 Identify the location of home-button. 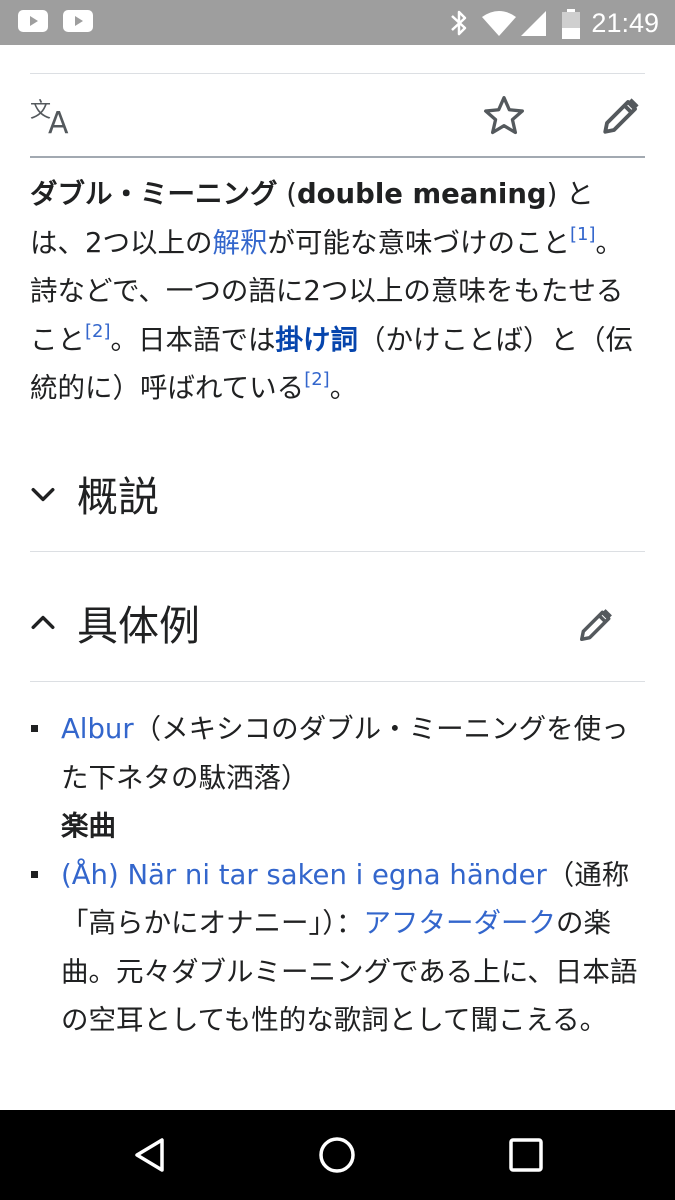
(337, 1155).